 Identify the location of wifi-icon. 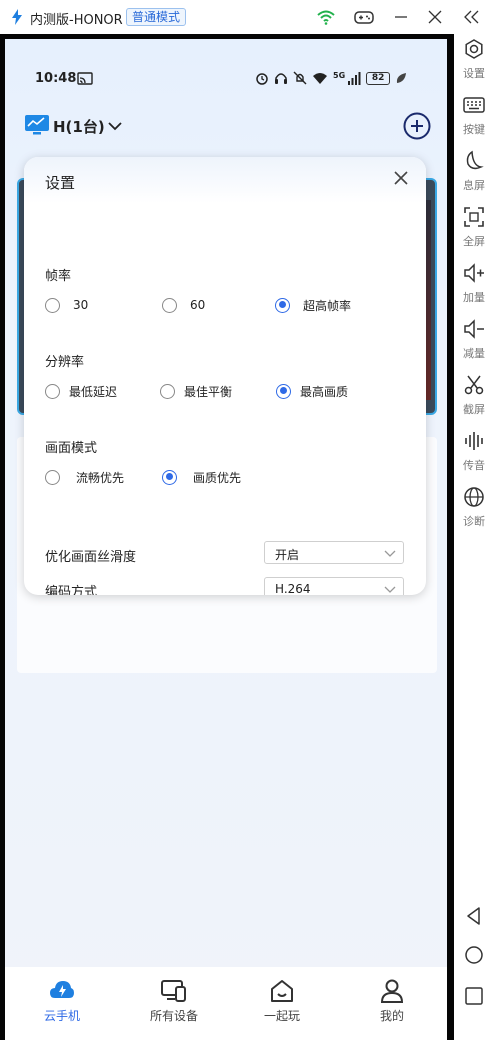
(320, 78).